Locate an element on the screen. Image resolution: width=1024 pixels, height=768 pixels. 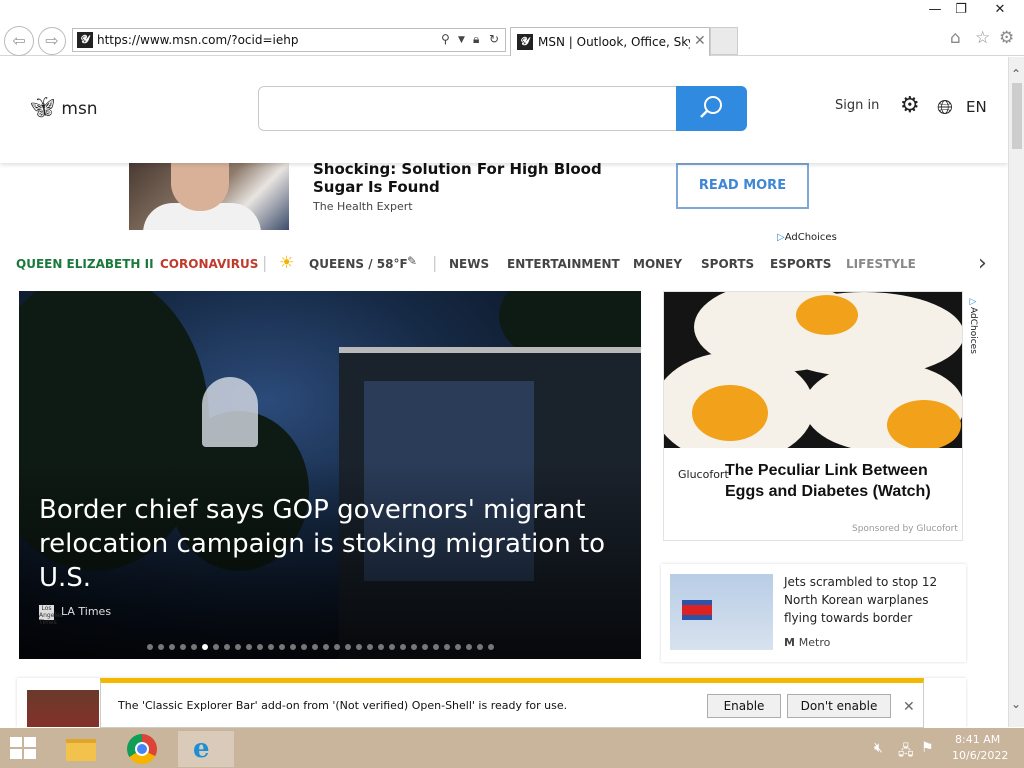
scrollbar-thumb is located at coordinates (1017, 116).